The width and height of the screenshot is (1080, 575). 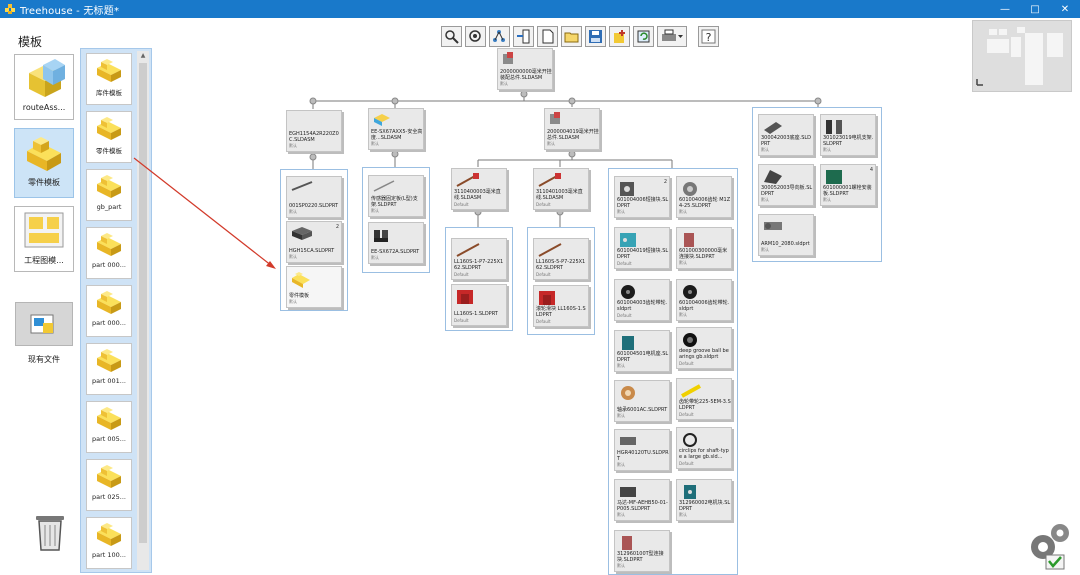 I want to click on node-name: 601004003齿轮带轮.sldprt, so click(x=642, y=306).